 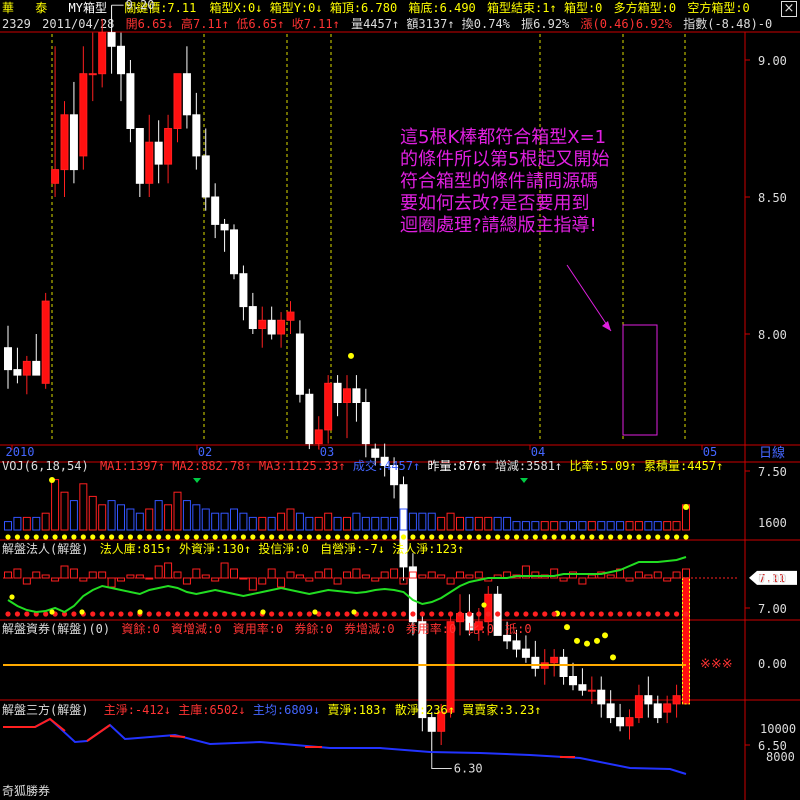 I want to click on voj-2: MA2:882.78↑, so click(x=212, y=466).